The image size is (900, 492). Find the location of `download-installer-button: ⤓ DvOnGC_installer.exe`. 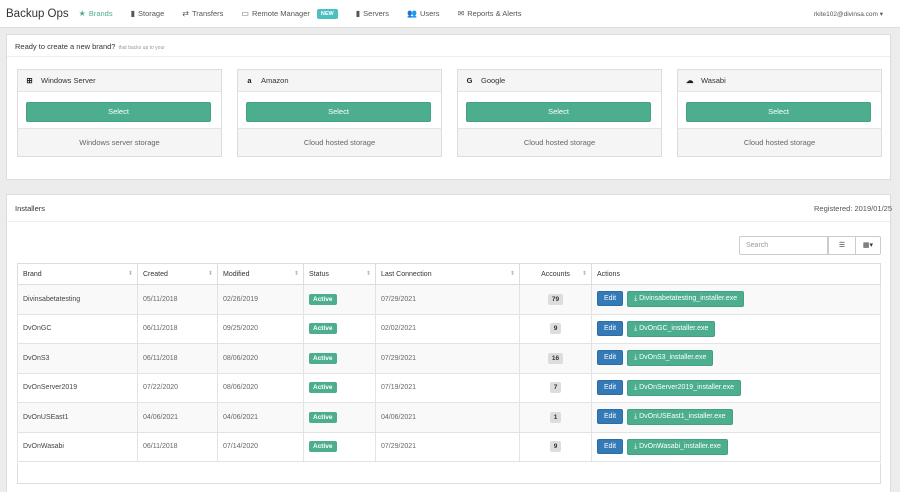

download-installer-button: ⤓ DvOnGC_installer.exe is located at coordinates (671, 328).